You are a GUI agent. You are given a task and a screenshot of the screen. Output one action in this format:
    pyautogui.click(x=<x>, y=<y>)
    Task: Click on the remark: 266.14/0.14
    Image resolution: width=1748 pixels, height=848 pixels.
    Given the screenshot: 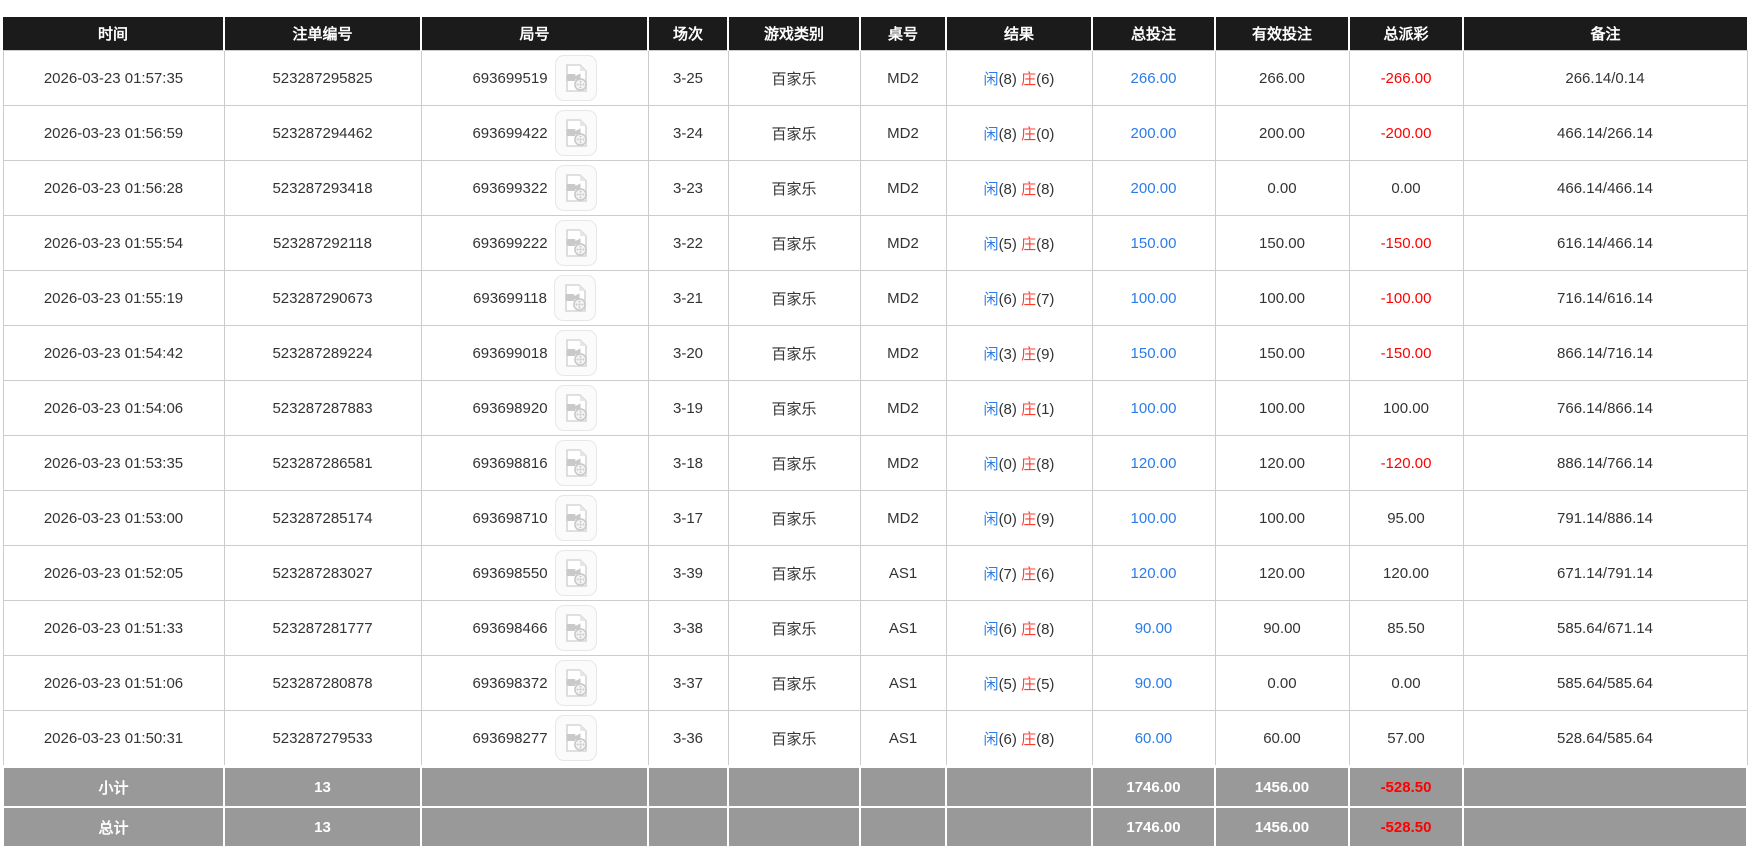 What is the action you would take?
    pyautogui.click(x=1605, y=78)
    